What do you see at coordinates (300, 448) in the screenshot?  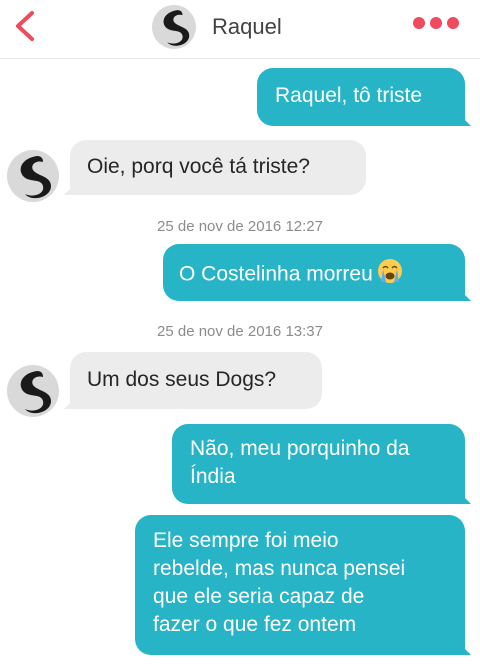 I see `message-text-line: Não, meu porquinho da` at bounding box center [300, 448].